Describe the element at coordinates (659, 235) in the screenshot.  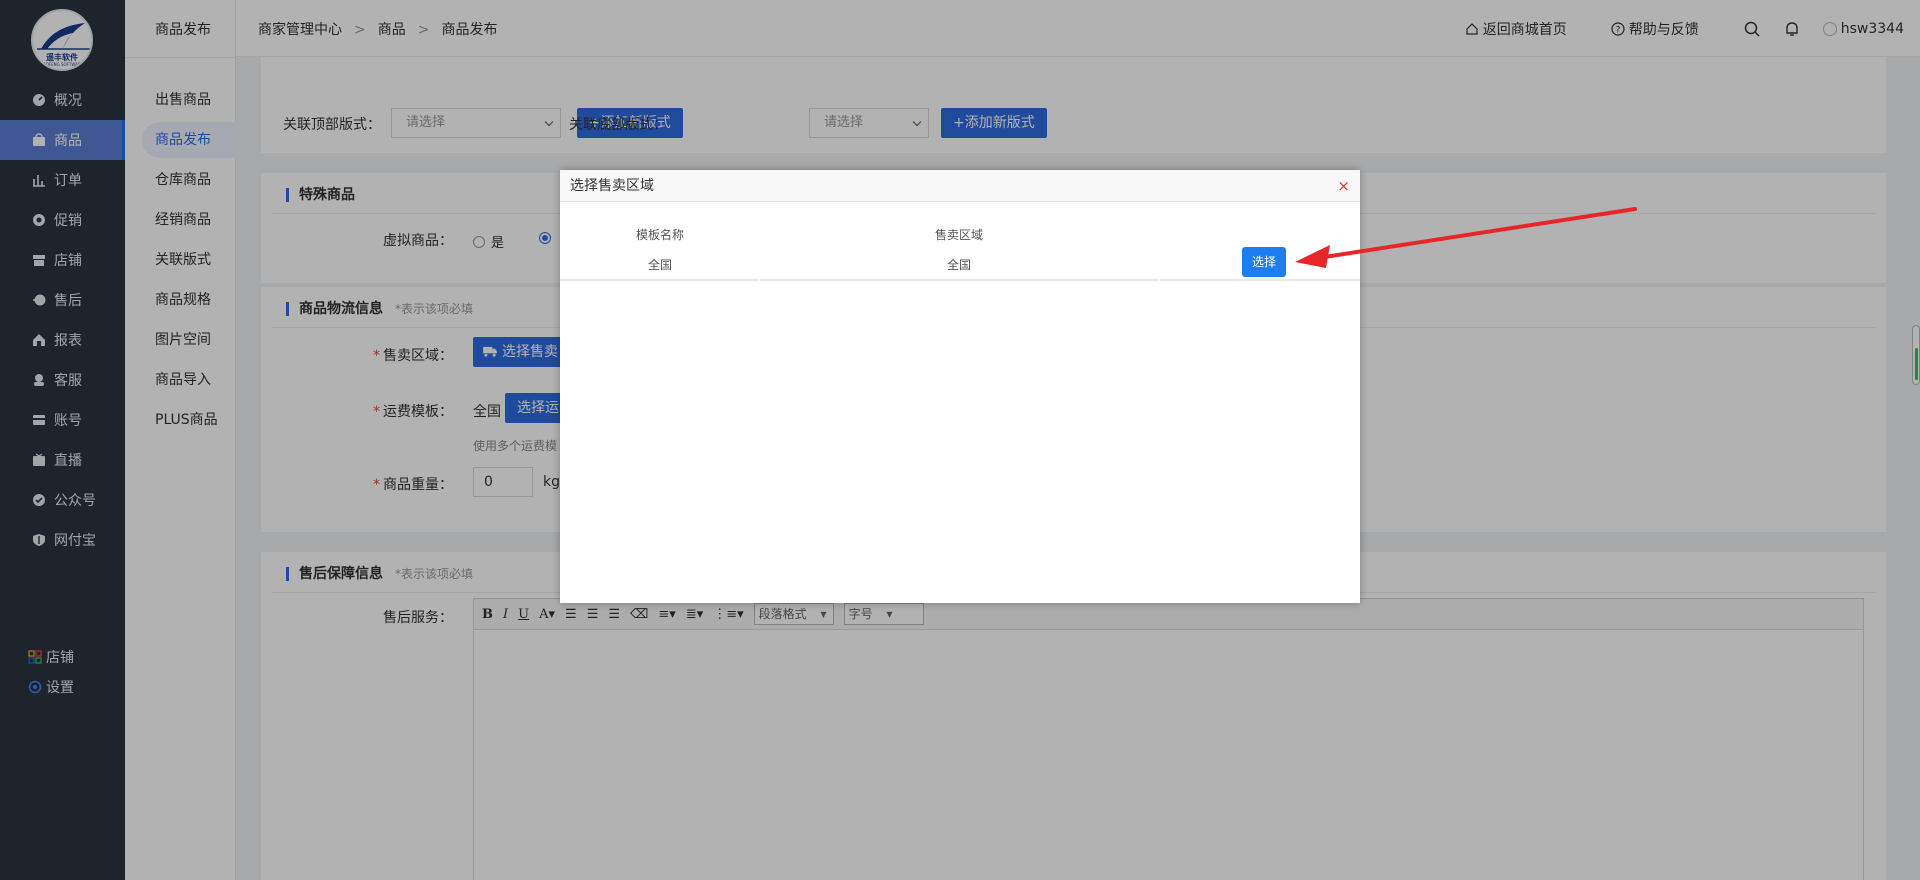
I see `column-header-template: 模板名称` at that location.